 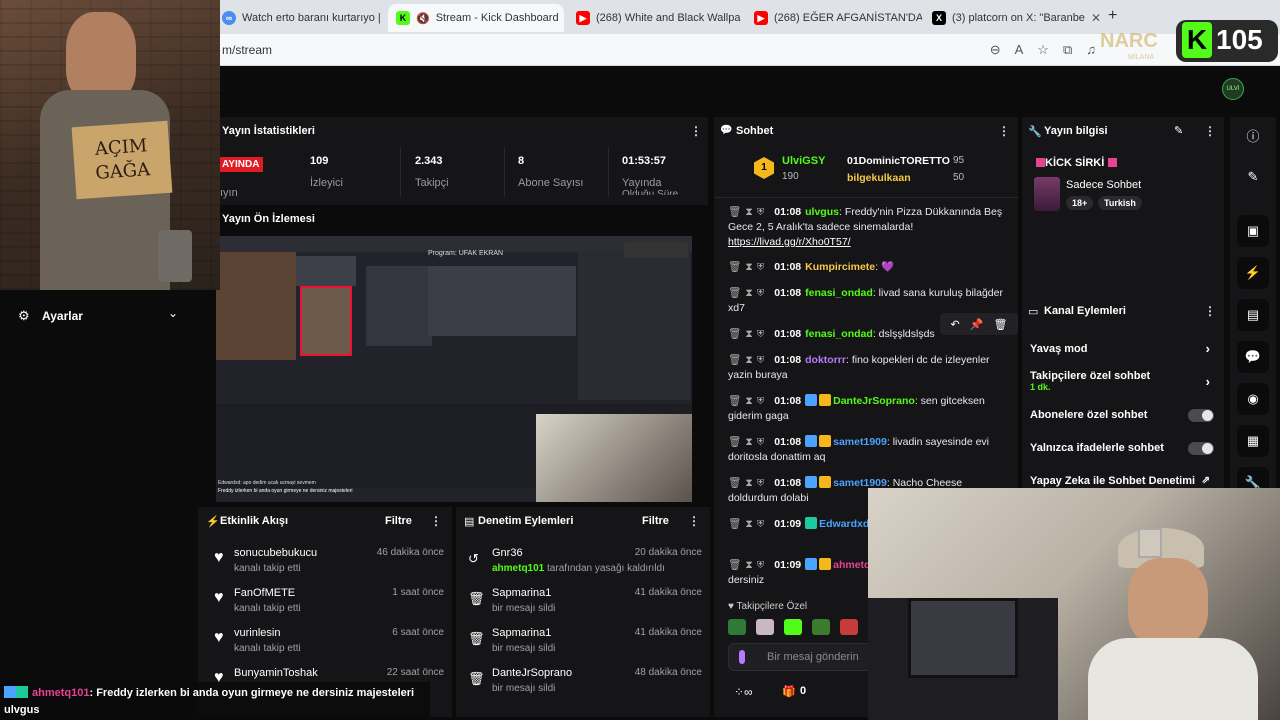 I want to click on webcam-overlay-left: AÇIM GAĞA, so click(x=110, y=145).